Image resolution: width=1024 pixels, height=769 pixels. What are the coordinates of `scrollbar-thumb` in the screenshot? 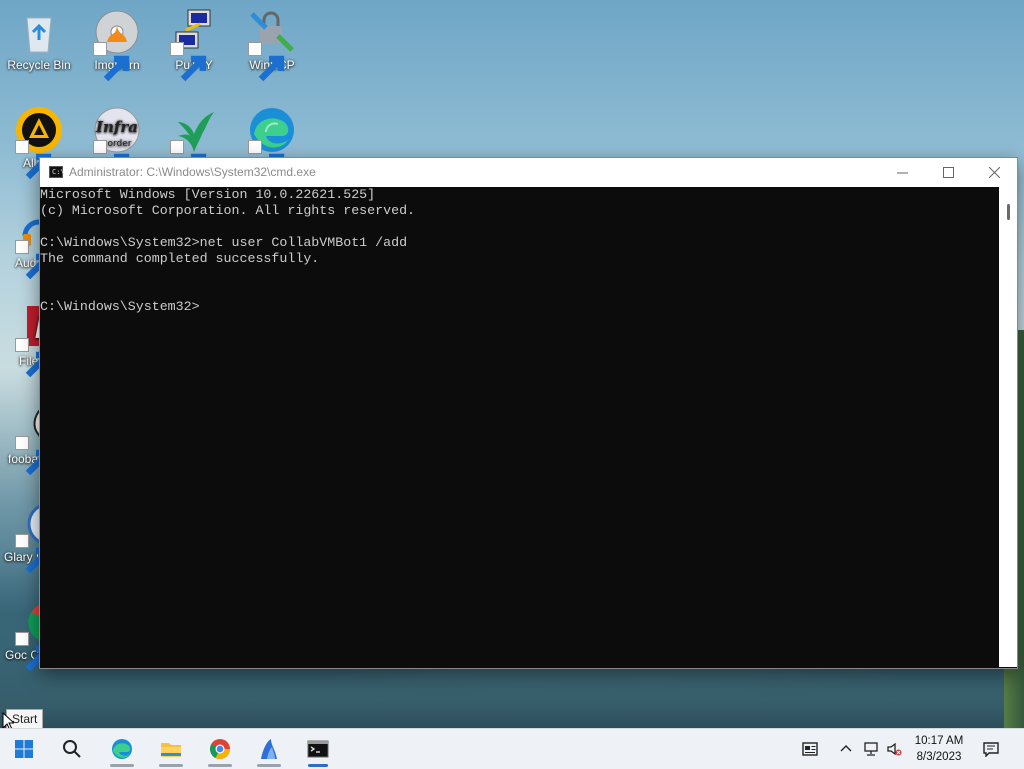 It's located at (1008, 212).